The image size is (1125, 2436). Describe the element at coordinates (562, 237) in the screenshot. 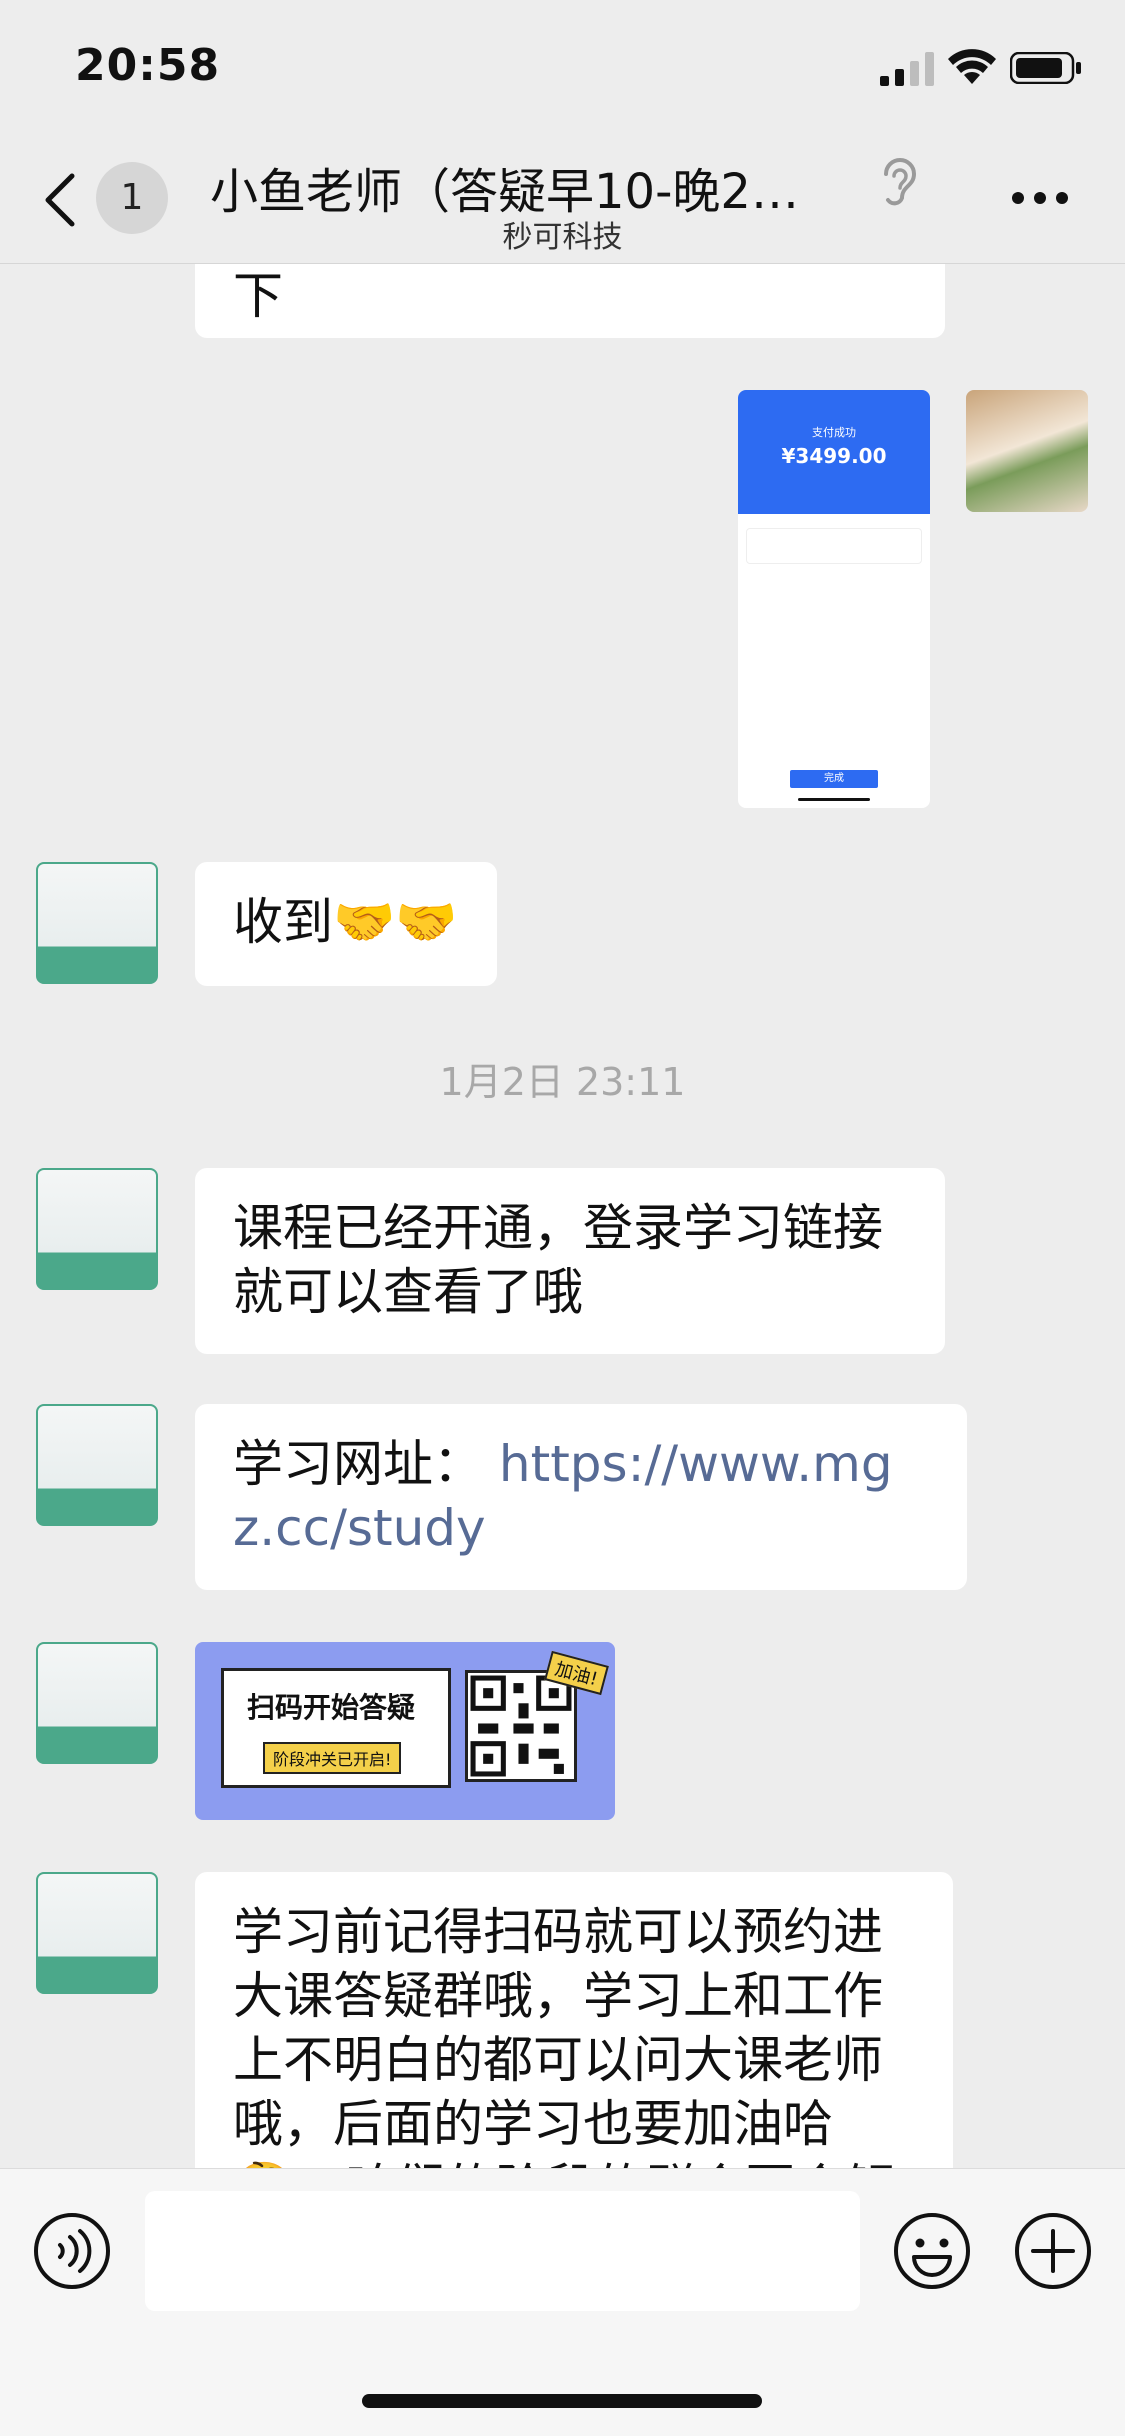

I see `chat-subtitle: 秒可科技` at that location.